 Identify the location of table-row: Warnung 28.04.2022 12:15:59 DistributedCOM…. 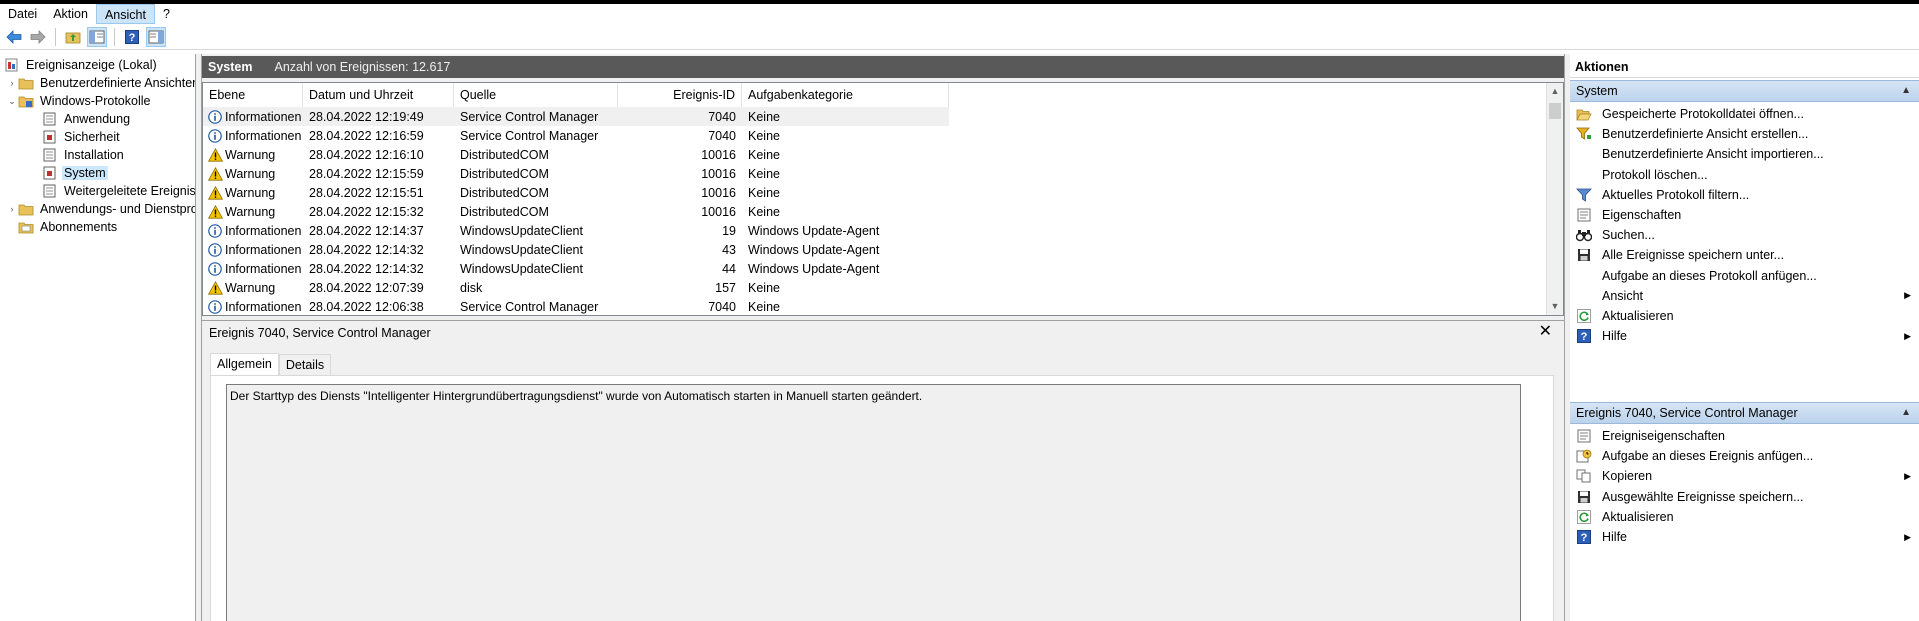
(576, 173).